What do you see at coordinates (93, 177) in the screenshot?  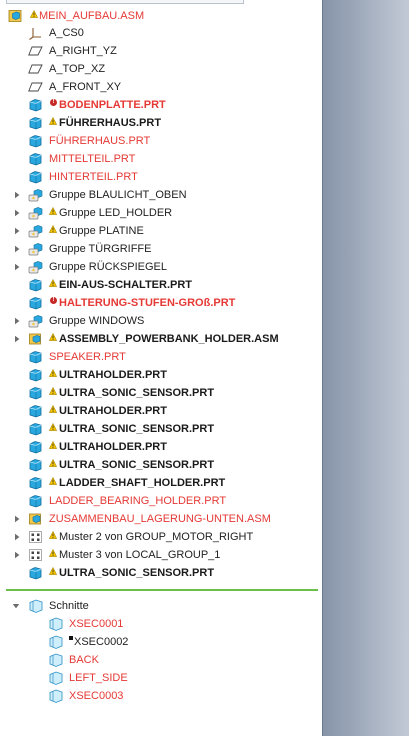 I see `tree-item-label: HINTERTEIL.PRT` at bounding box center [93, 177].